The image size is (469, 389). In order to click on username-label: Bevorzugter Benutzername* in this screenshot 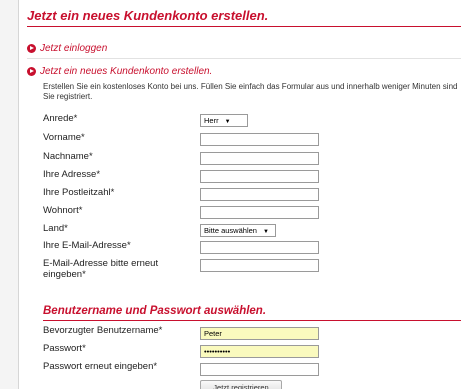, I will do `click(103, 330)`.